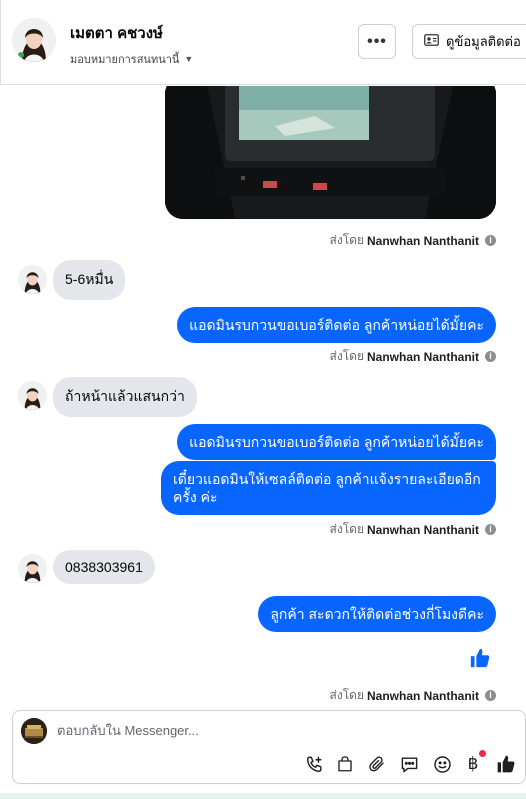 The height and width of the screenshot is (799, 526). I want to click on call-add-icon, so click(314, 764).